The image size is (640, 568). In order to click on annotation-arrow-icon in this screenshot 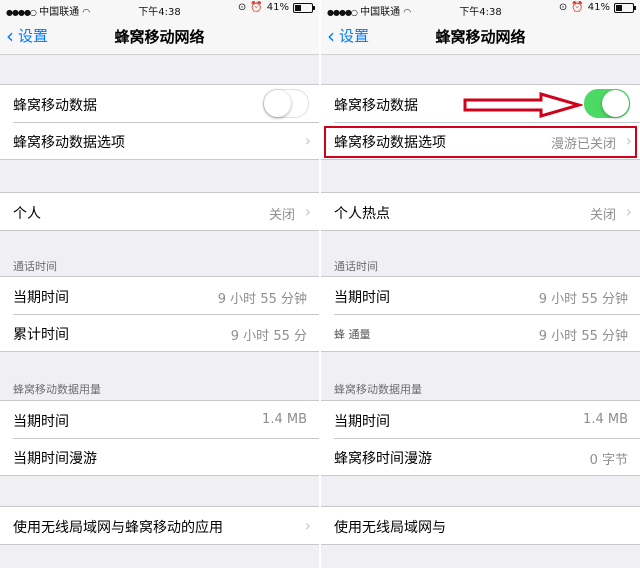, I will do `click(523, 105)`.